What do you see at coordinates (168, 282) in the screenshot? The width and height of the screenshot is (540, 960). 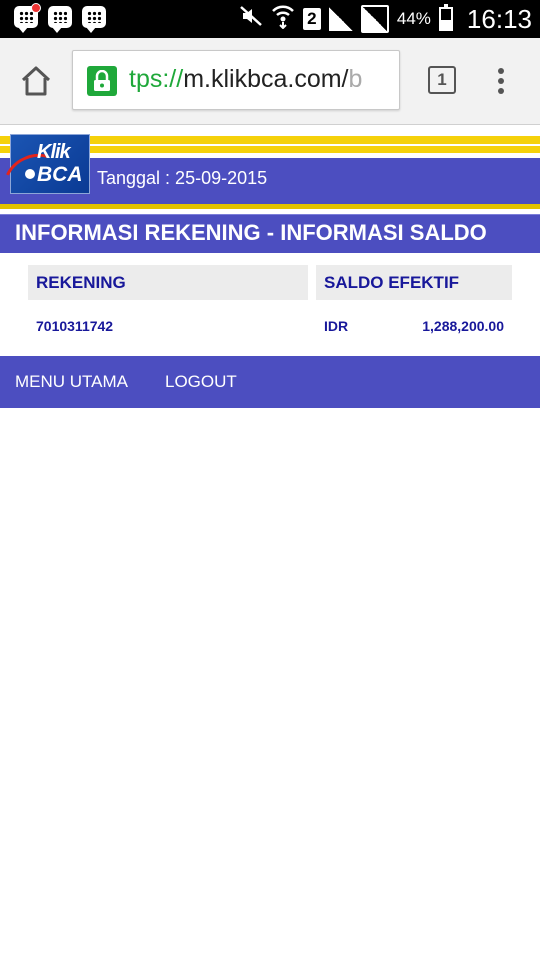 I see `column-header-rekening: REKENING` at bounding box center [168, 282].